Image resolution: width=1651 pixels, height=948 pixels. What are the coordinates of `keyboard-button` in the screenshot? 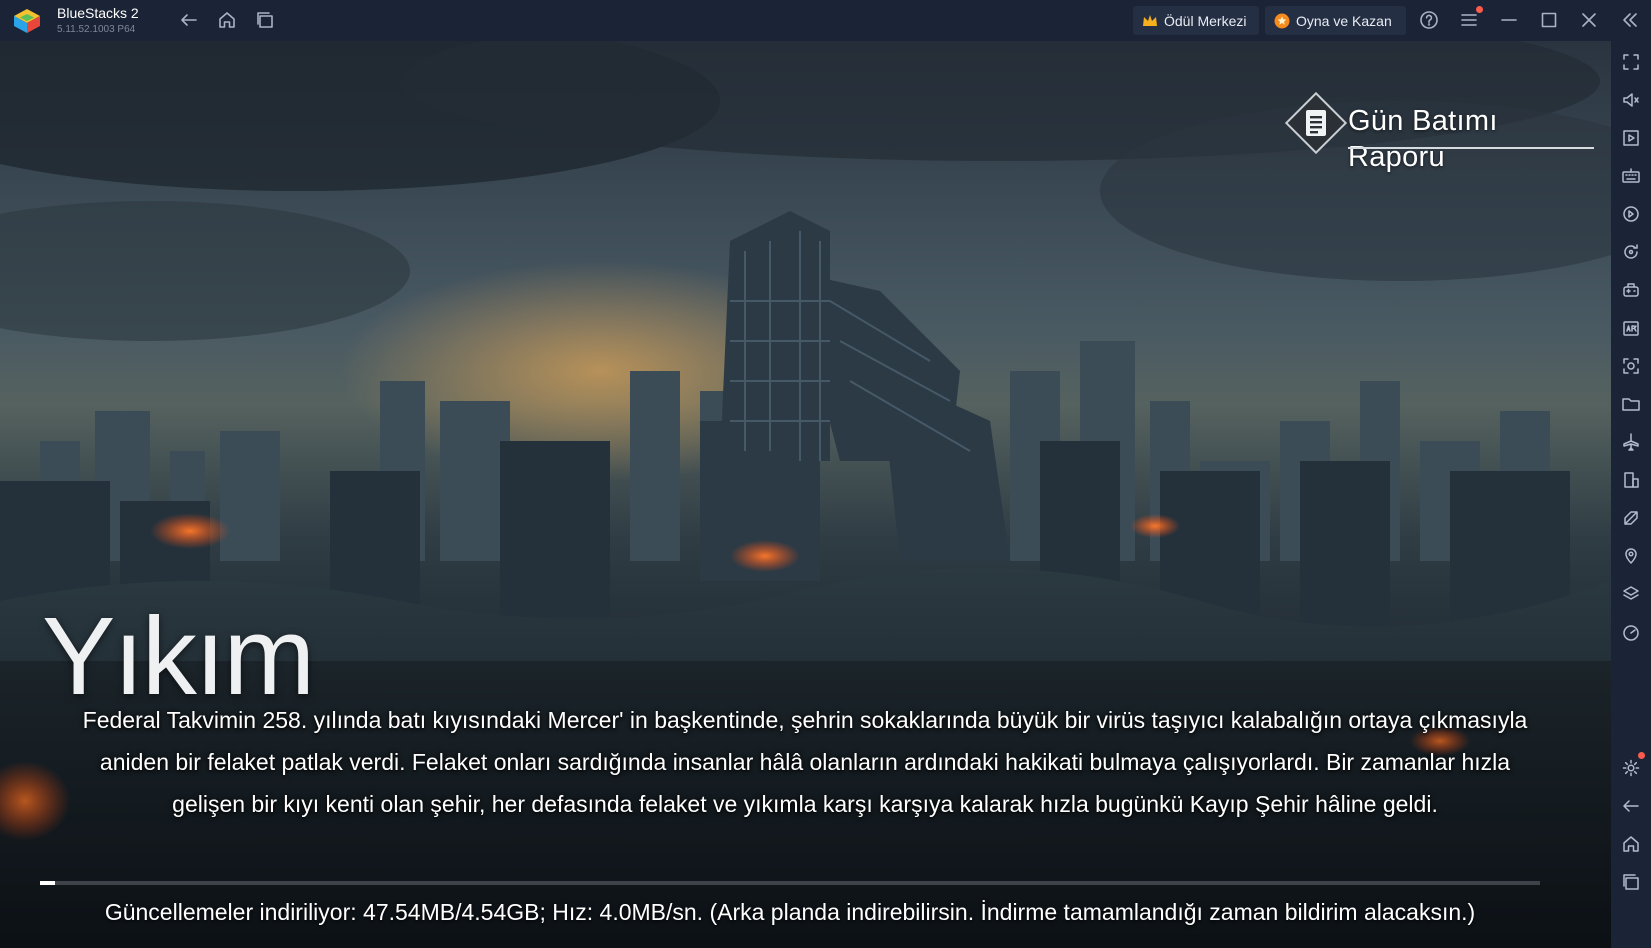 It's located at (1631, 176).